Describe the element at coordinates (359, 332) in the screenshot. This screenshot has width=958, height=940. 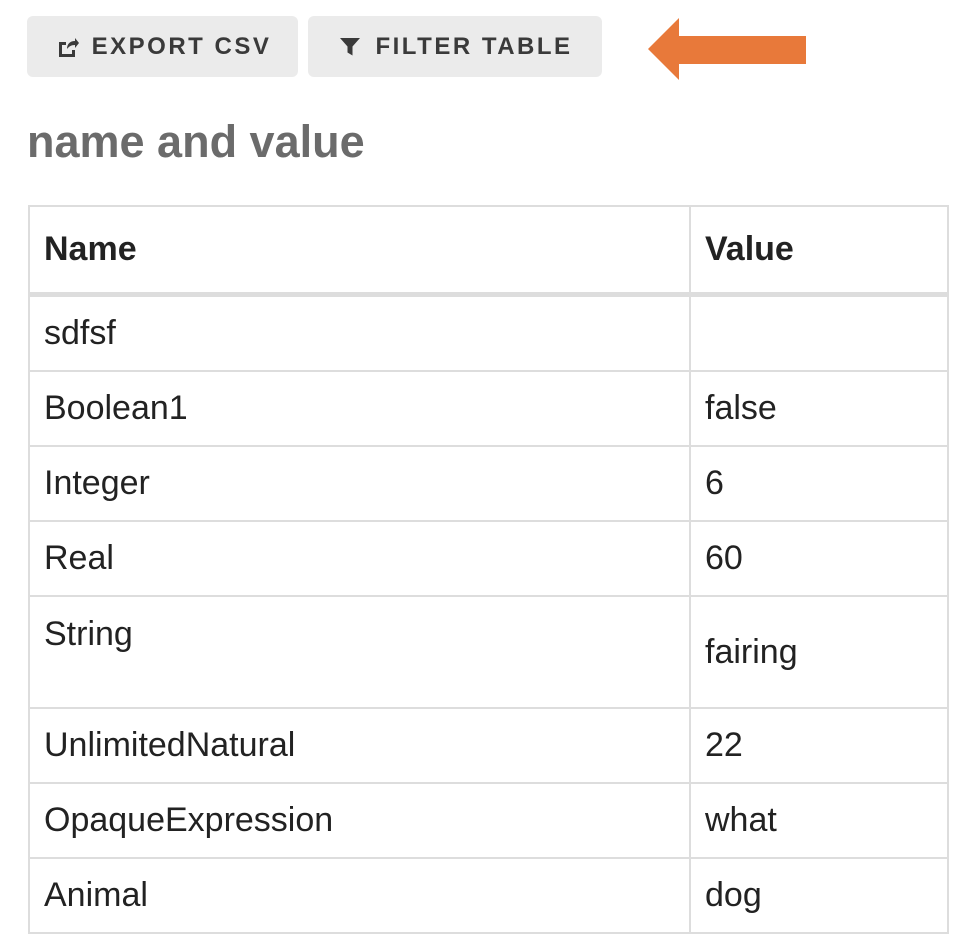
I see `row-name-cell: sdfsf` at that location.